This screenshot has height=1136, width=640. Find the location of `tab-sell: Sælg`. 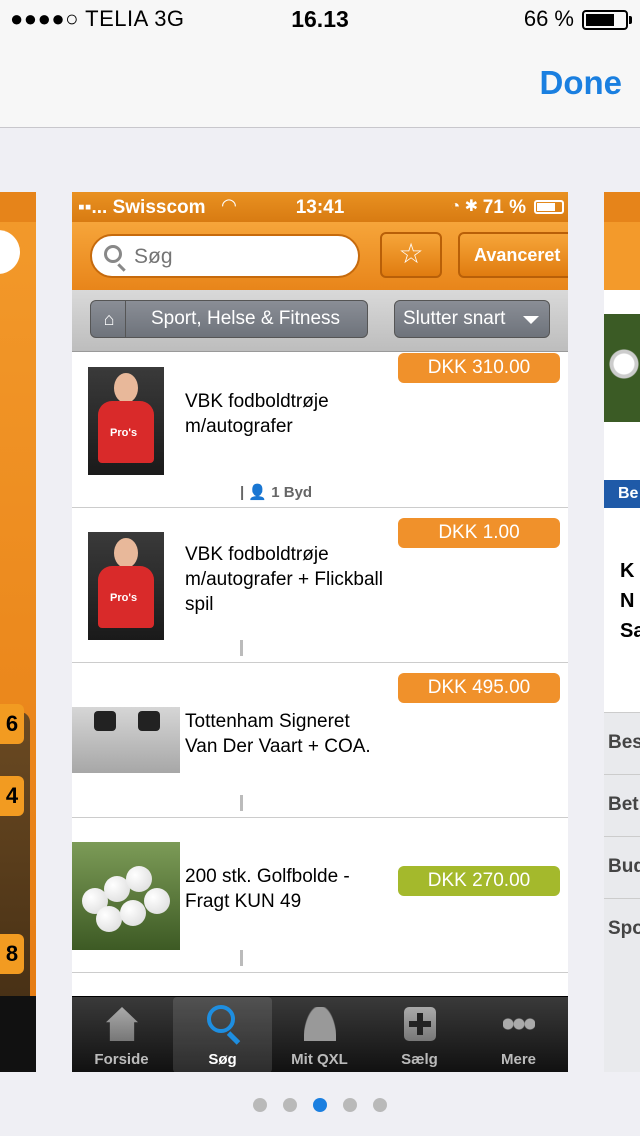

tab-sell: Sælg is located at coordinates (419, 1034).